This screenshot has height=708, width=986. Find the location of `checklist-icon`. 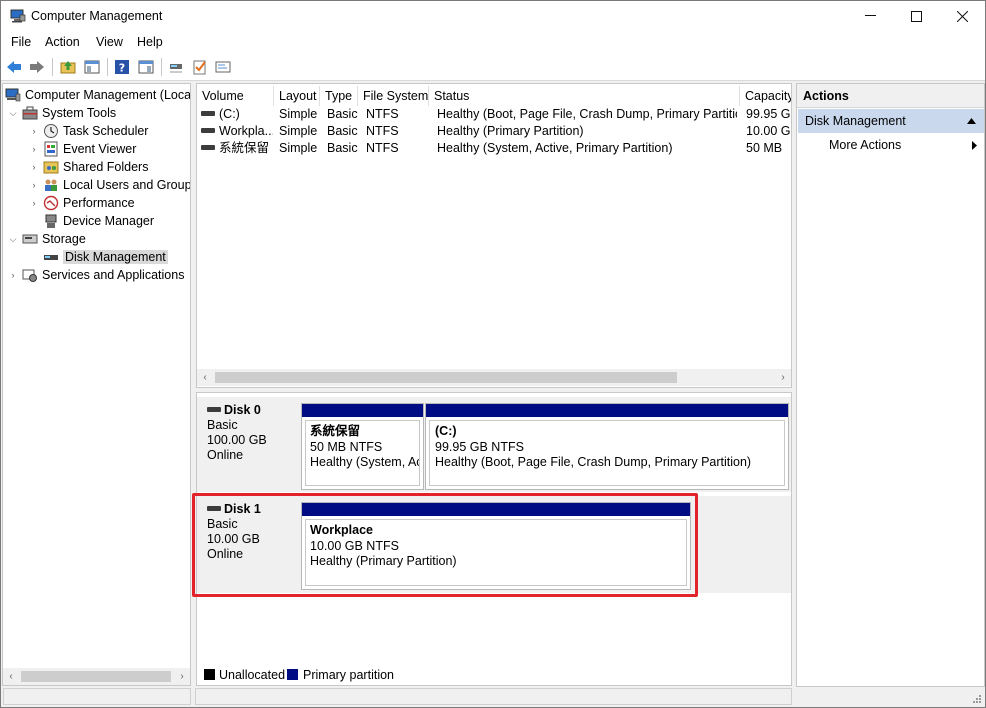

checklist-icon is located at coordinates (199, 67).